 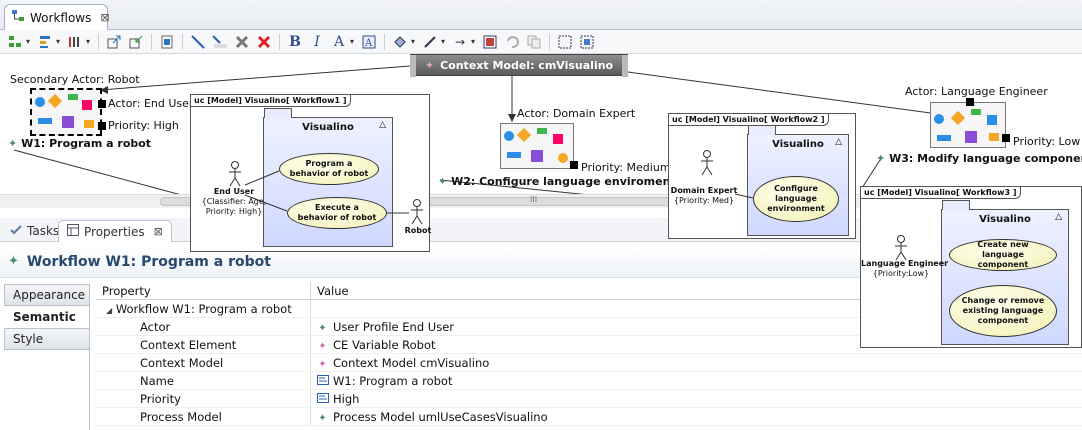 What do you see at coordinates (73, 231) in the screenshot?
I see `properties-icon` at bounding box center [73, 231].